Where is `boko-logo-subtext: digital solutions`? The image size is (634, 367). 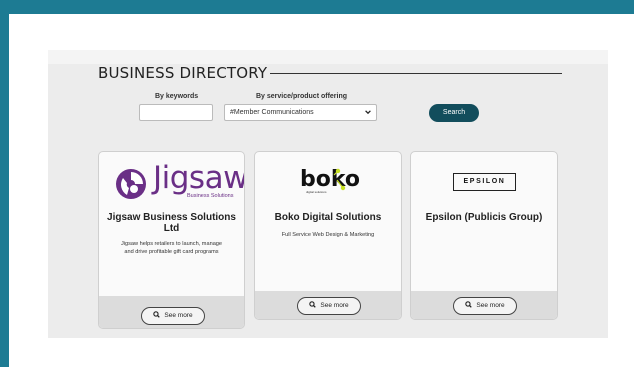 boko-logo-subtext: digital solutions is located at coordinates (316, 192).